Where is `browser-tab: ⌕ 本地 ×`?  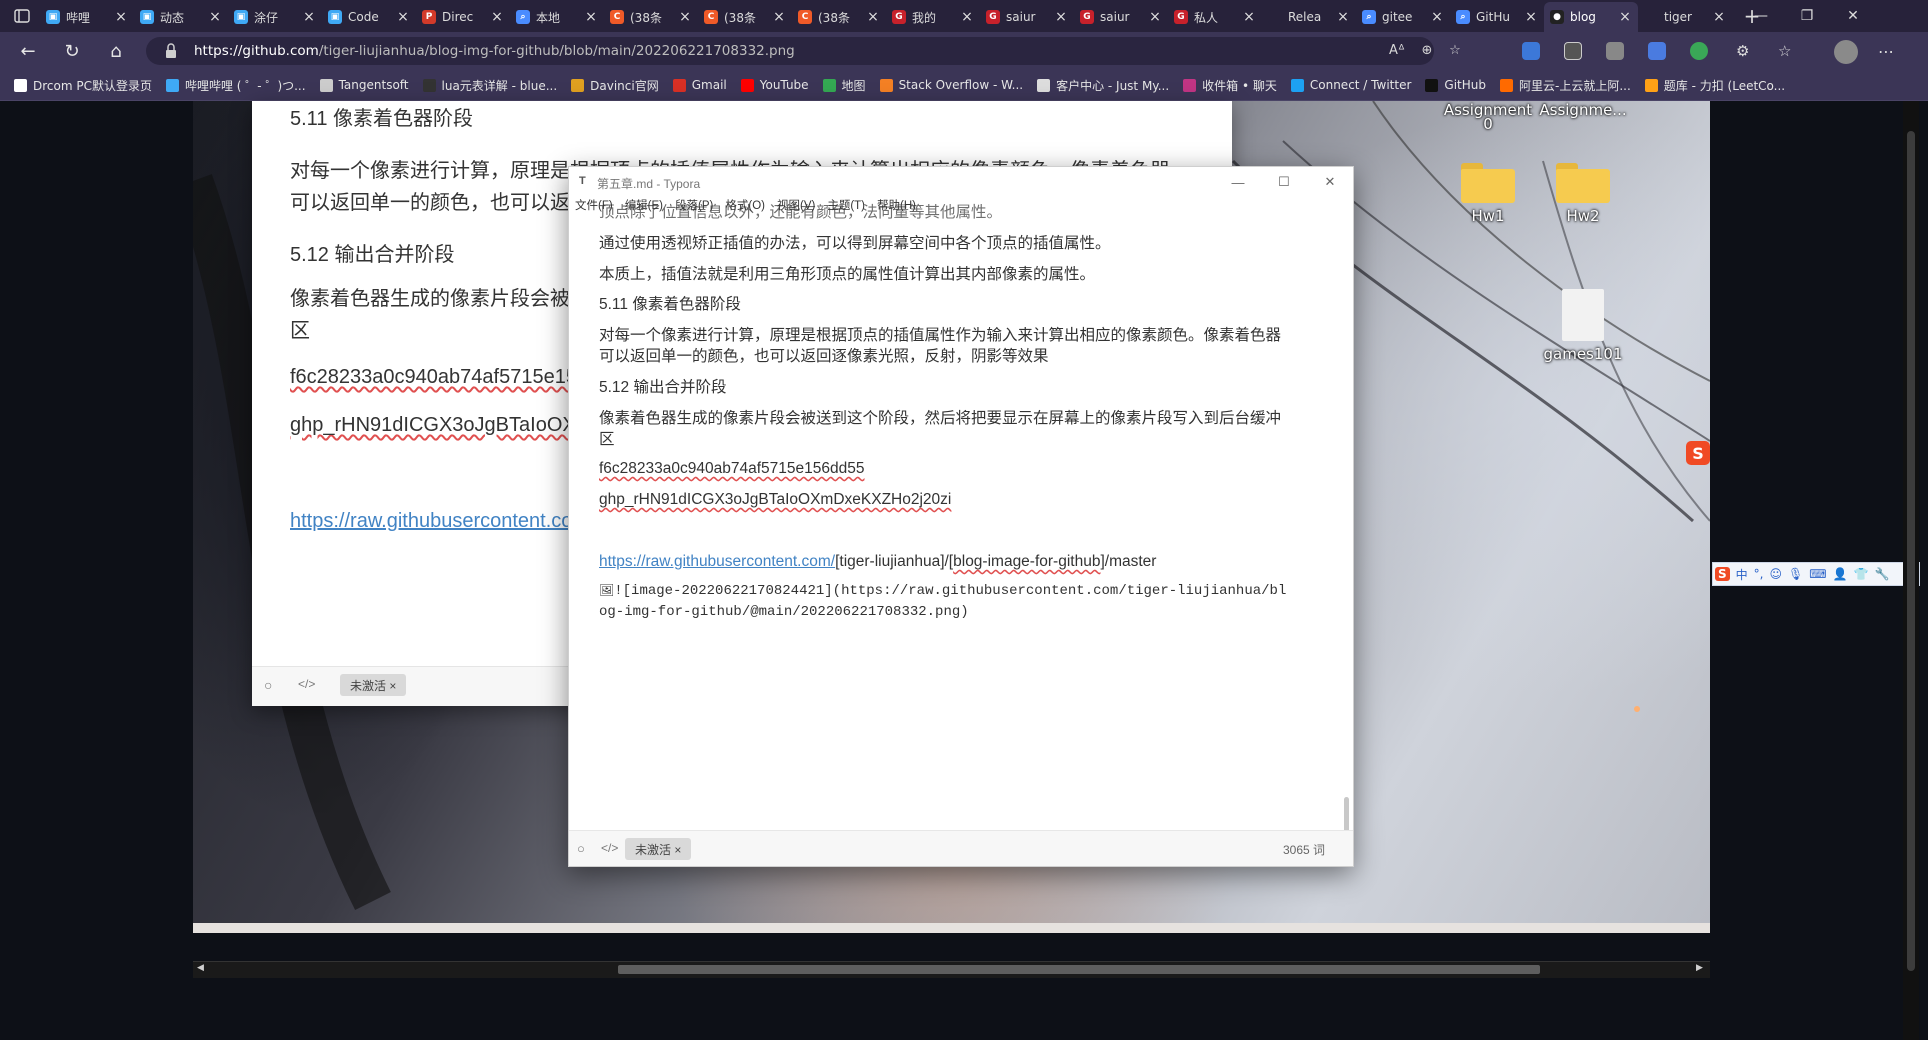 browser-tab: ⌕ 本地 × is located at coordinates (557, 17).